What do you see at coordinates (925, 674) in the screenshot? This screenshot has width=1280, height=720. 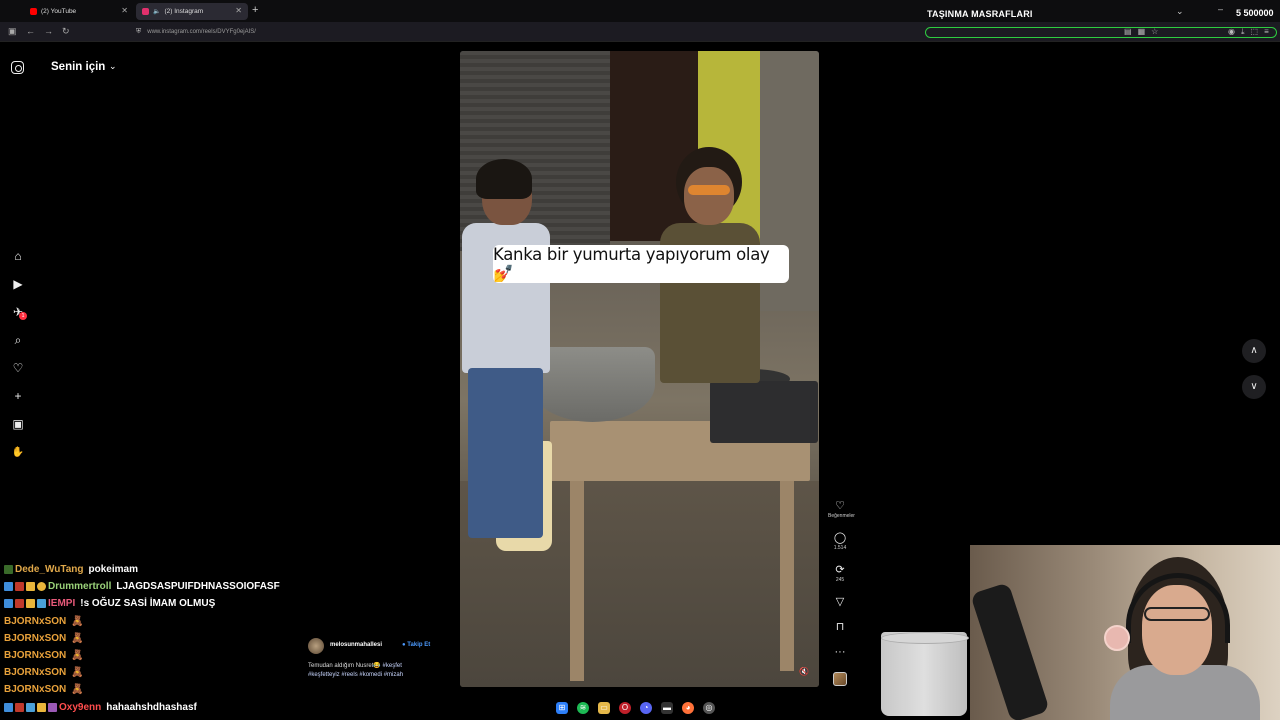 I see `cup-overlay` at bounding box center [925, 674].